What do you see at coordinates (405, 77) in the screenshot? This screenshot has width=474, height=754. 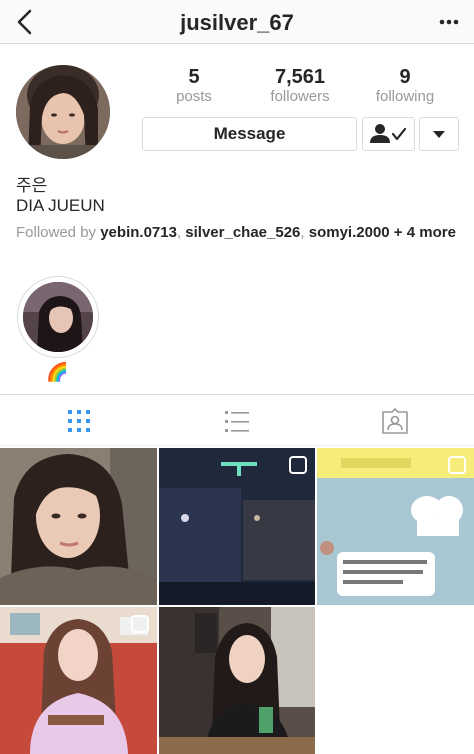 I see `following-count: 9` at bounding box center [405, 77].